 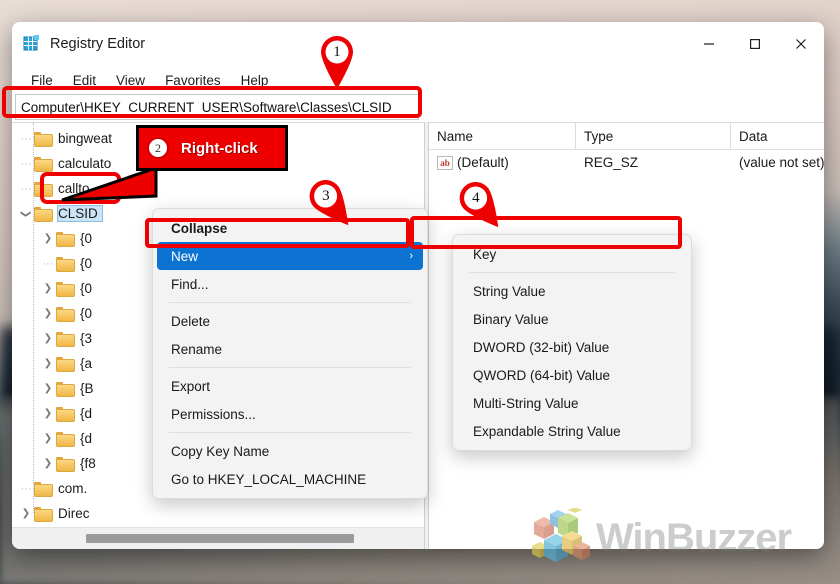 I want to click on submenu-item-qword64bitvalue: QWORD (64-bit) Value, so click(x=572, y=375).